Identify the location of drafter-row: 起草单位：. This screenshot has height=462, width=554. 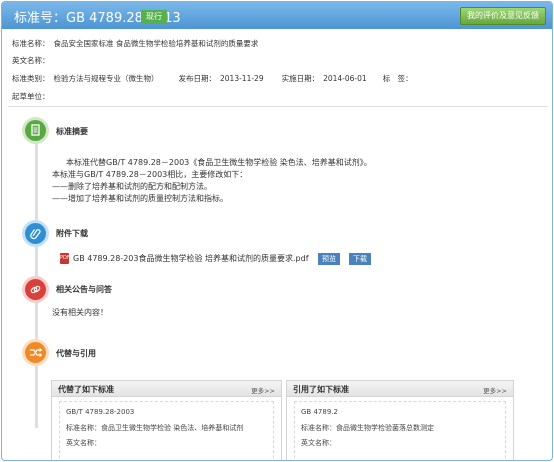
(33, 96).